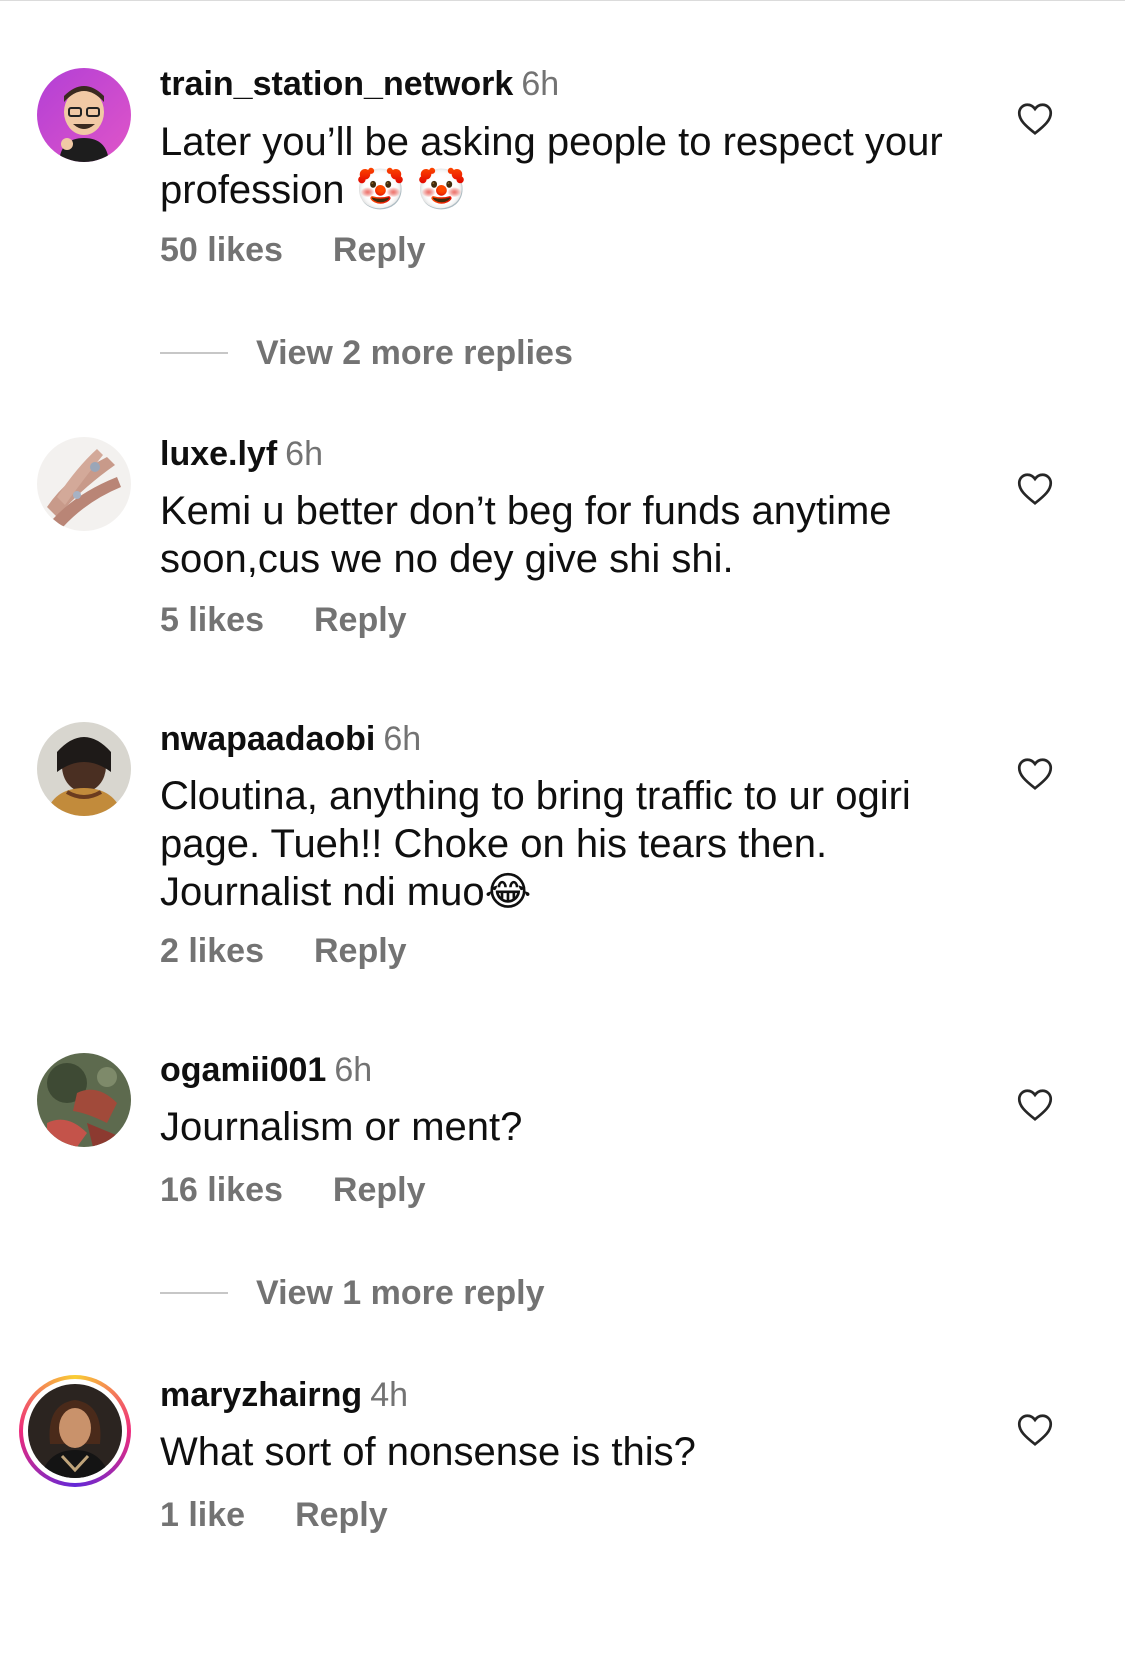 The width and height of the screenshot is (1125, 1665). I want to click on username: luxe.lyf, so click(218, 454).